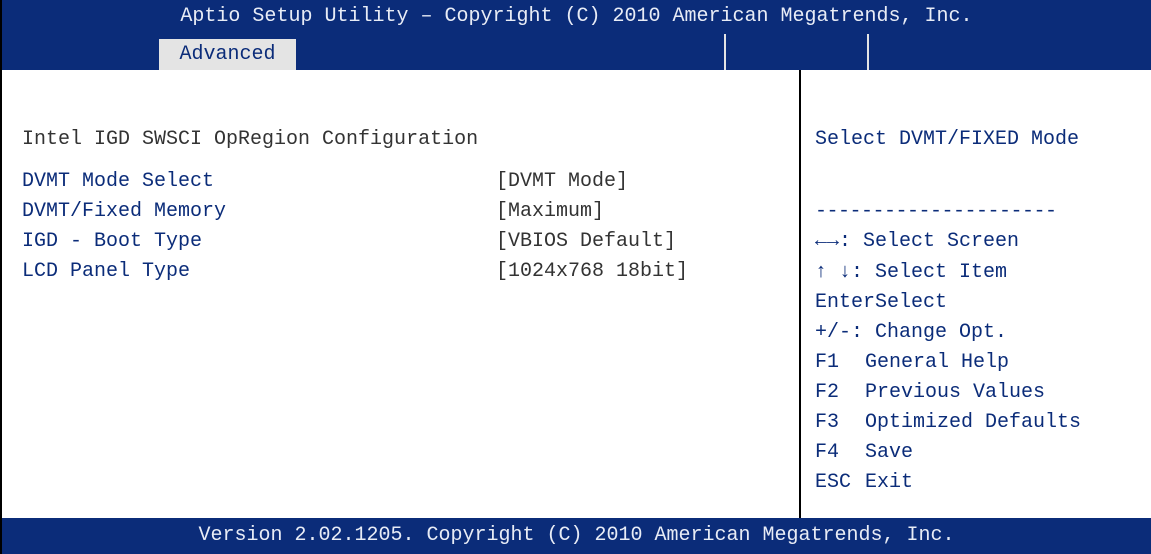 The image size is (1151, 554). Describe the element at coordinates (576, 52) in the screenshot. I see `tab-bar: Advanced` at that location.